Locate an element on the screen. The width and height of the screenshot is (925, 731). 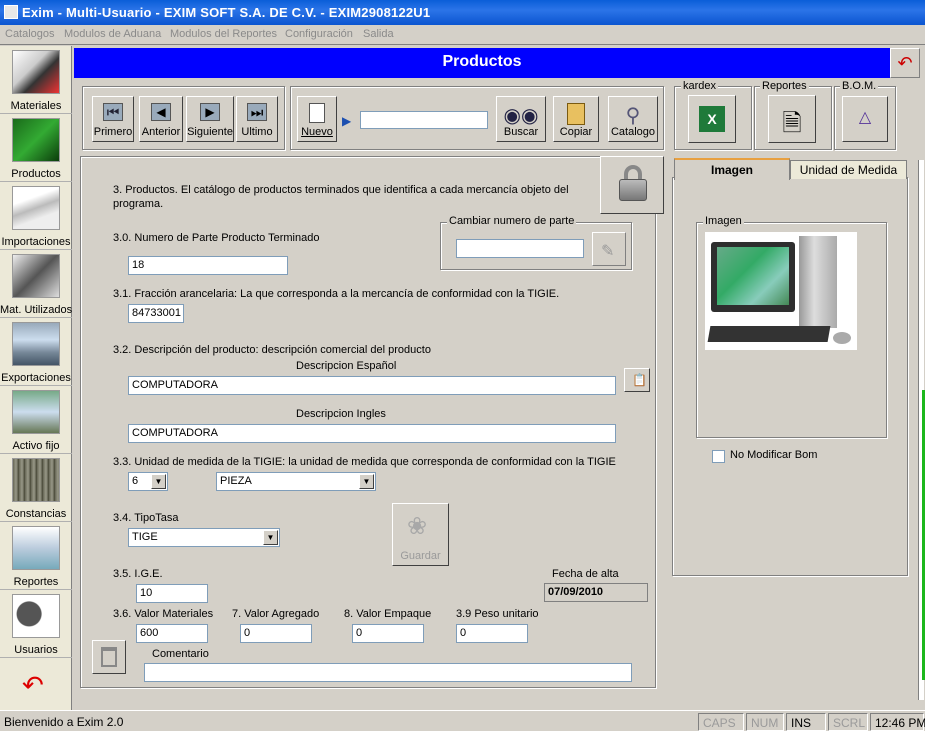
excel-icon: X is located at coordinates (712, 119).